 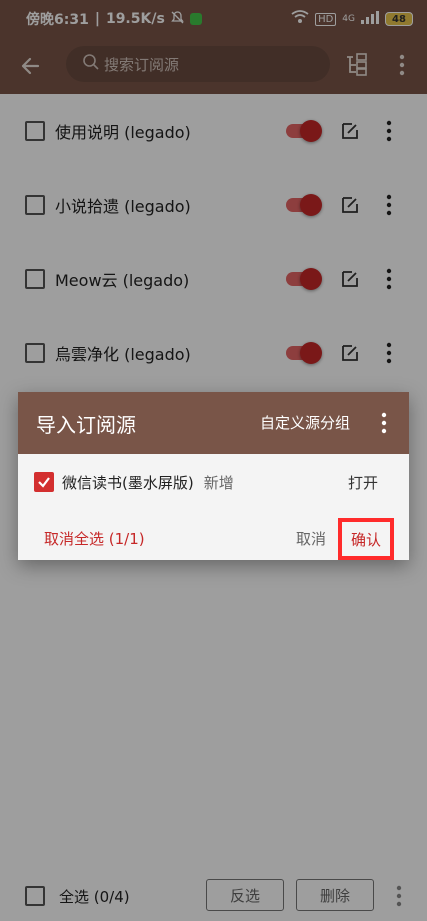 I want to click on checkmark-icon, so click(x=44, y=482).